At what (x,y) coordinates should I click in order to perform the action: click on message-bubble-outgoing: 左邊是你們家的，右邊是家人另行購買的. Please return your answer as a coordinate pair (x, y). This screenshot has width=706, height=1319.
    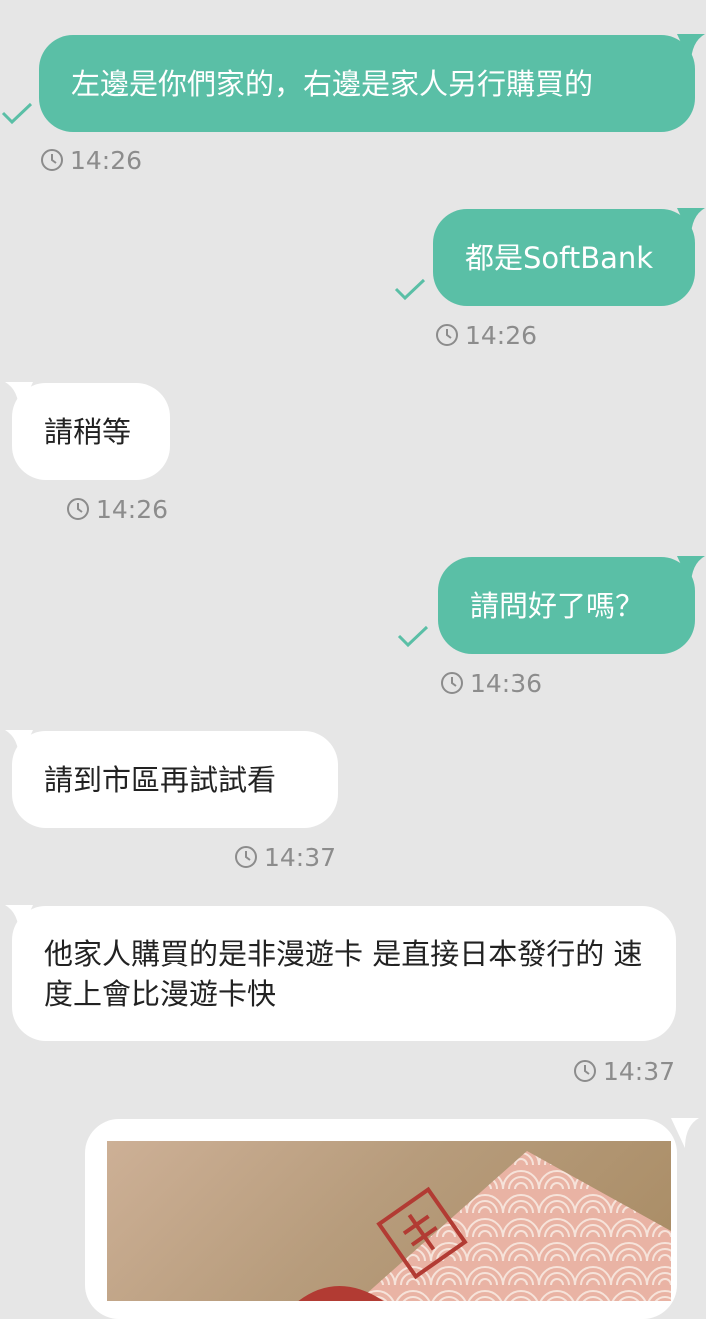
    Looking at the image, I should click on (367, 83).